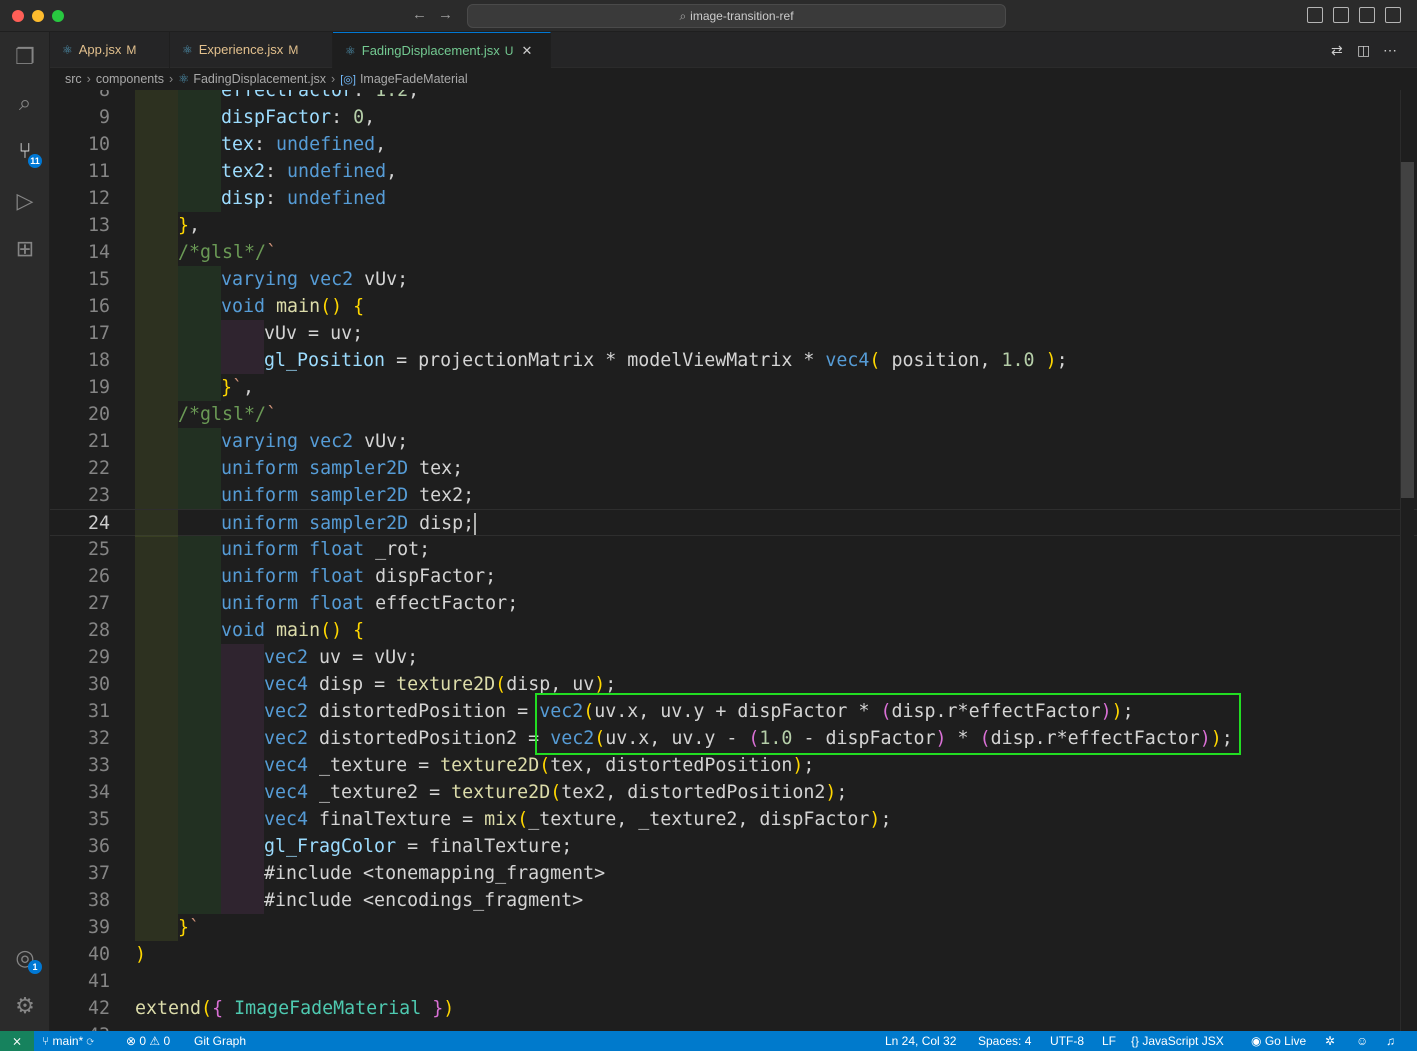 Image resolution: width=1417 pixels, height=1051 pixels. What do you see at coordinates (733, 981) in the screenshot?
I see `code-line: 41` at bounding box center [733, 981].